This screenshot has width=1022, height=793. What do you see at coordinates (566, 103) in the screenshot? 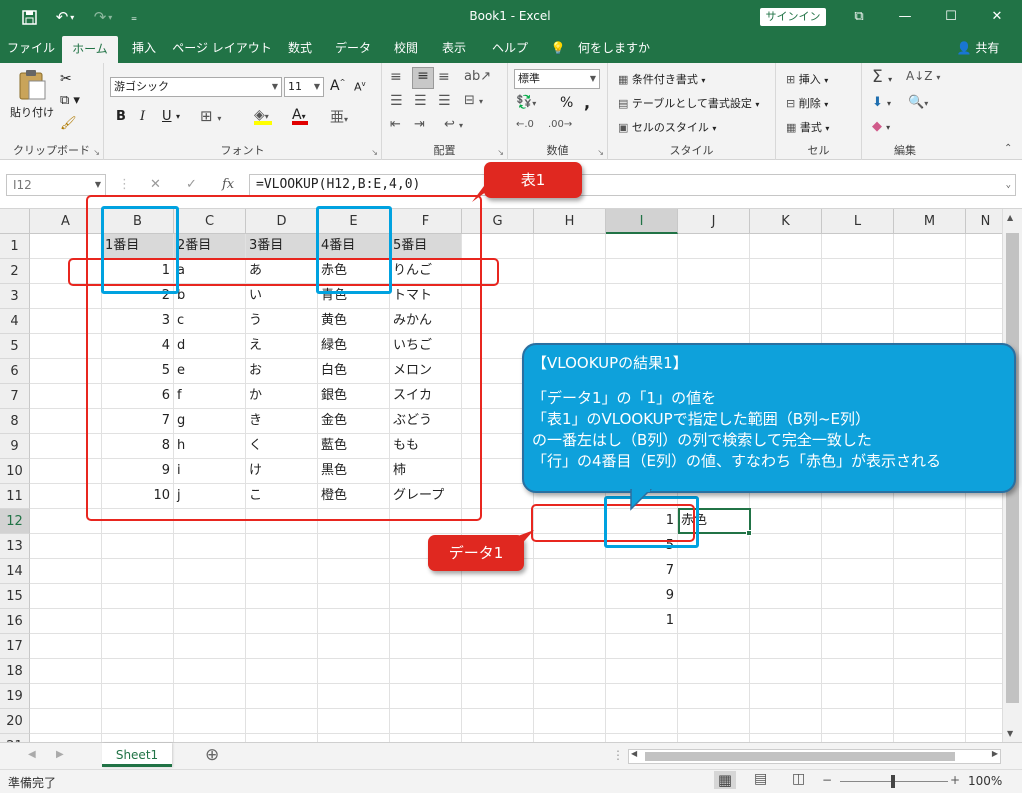
I see `percent-button: %` at bounding box center [566, 103].